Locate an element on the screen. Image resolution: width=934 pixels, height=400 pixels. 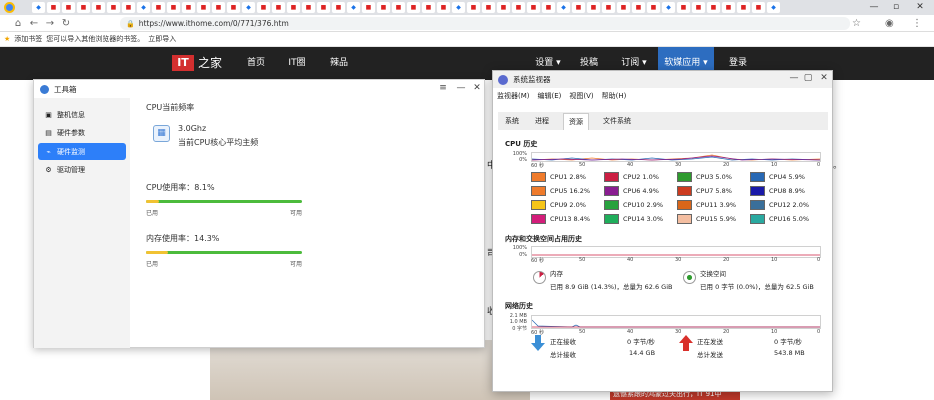
import-link: 立即导入 is located at coordinates (162, 39).